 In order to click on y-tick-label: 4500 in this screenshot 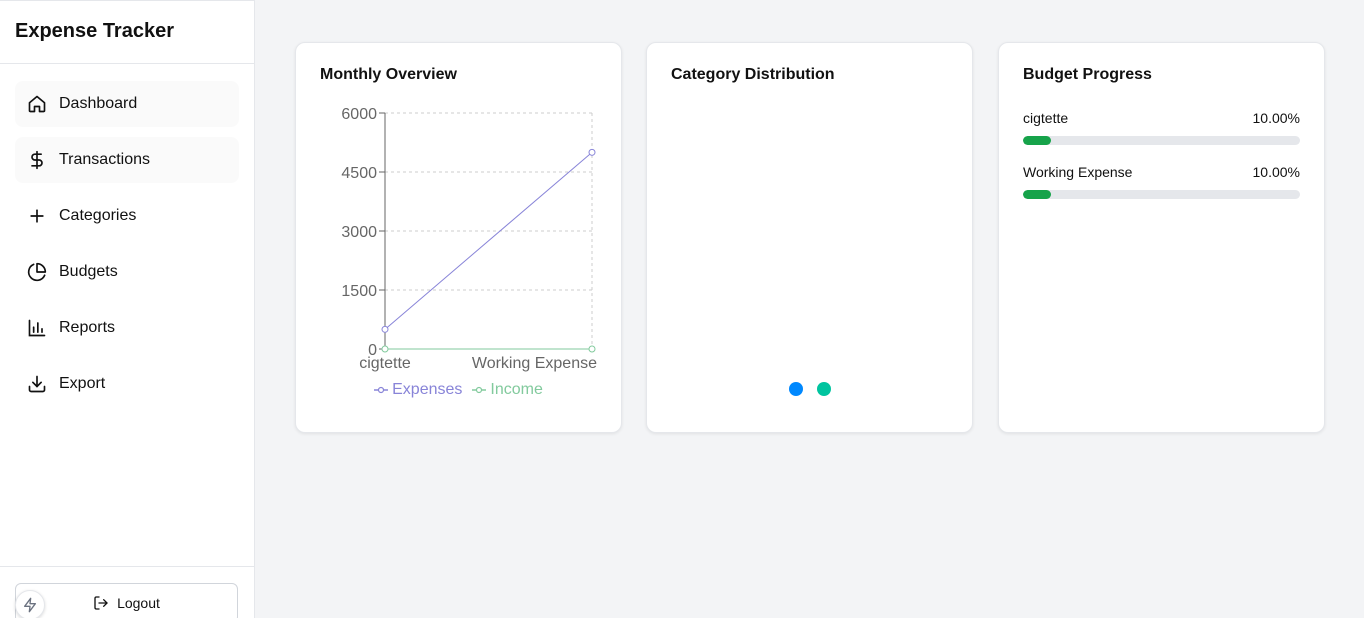, I will do `click(359, 173)`.